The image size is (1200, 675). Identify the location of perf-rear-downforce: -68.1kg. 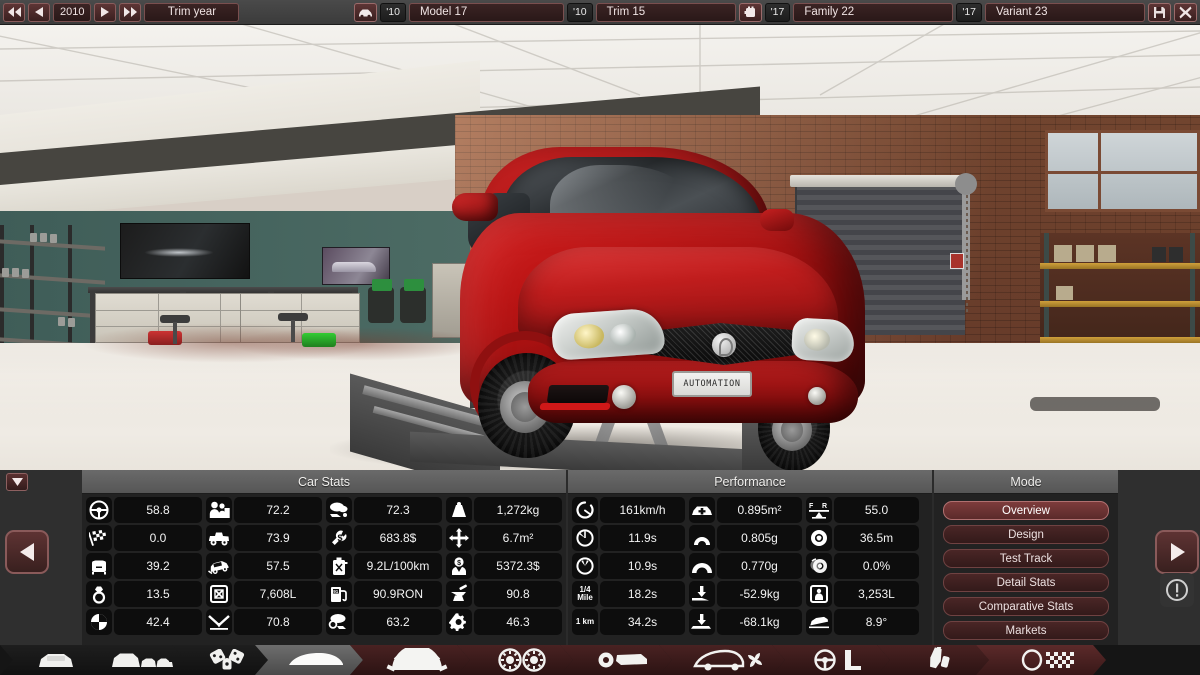
(745, 622).